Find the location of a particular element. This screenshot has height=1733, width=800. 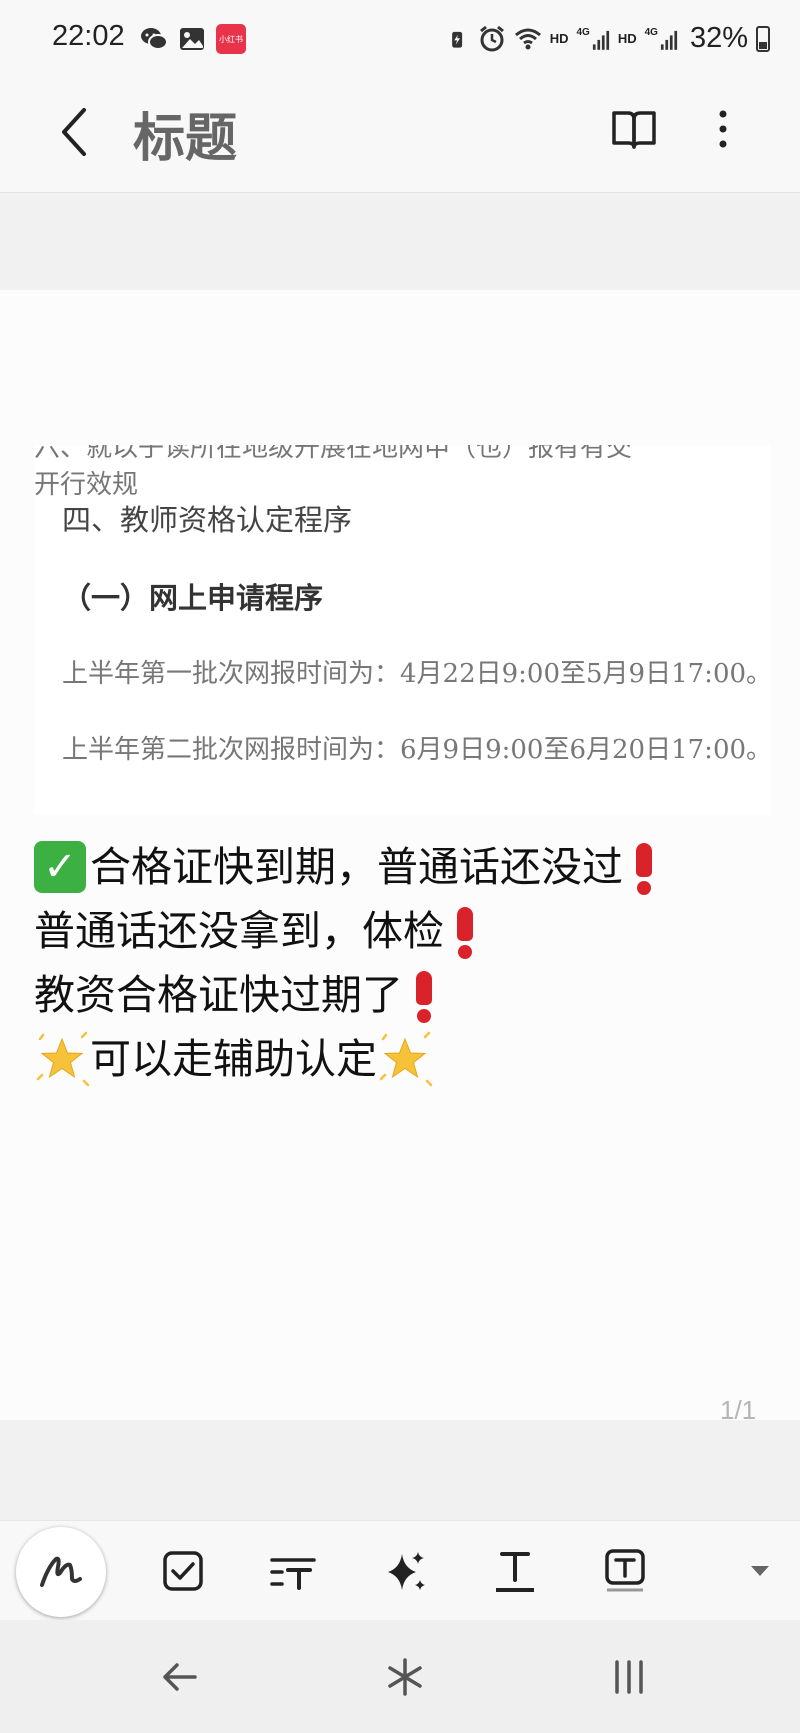

wechat-icon is located at coordinates (154, 39).